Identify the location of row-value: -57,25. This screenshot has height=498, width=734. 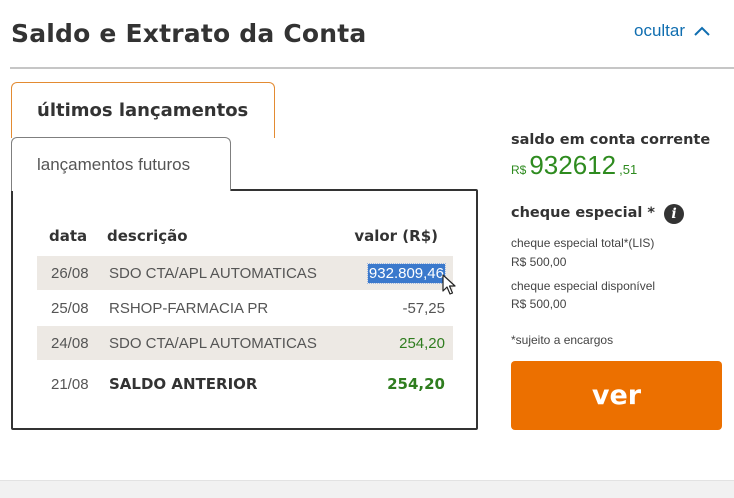
(423, 308).